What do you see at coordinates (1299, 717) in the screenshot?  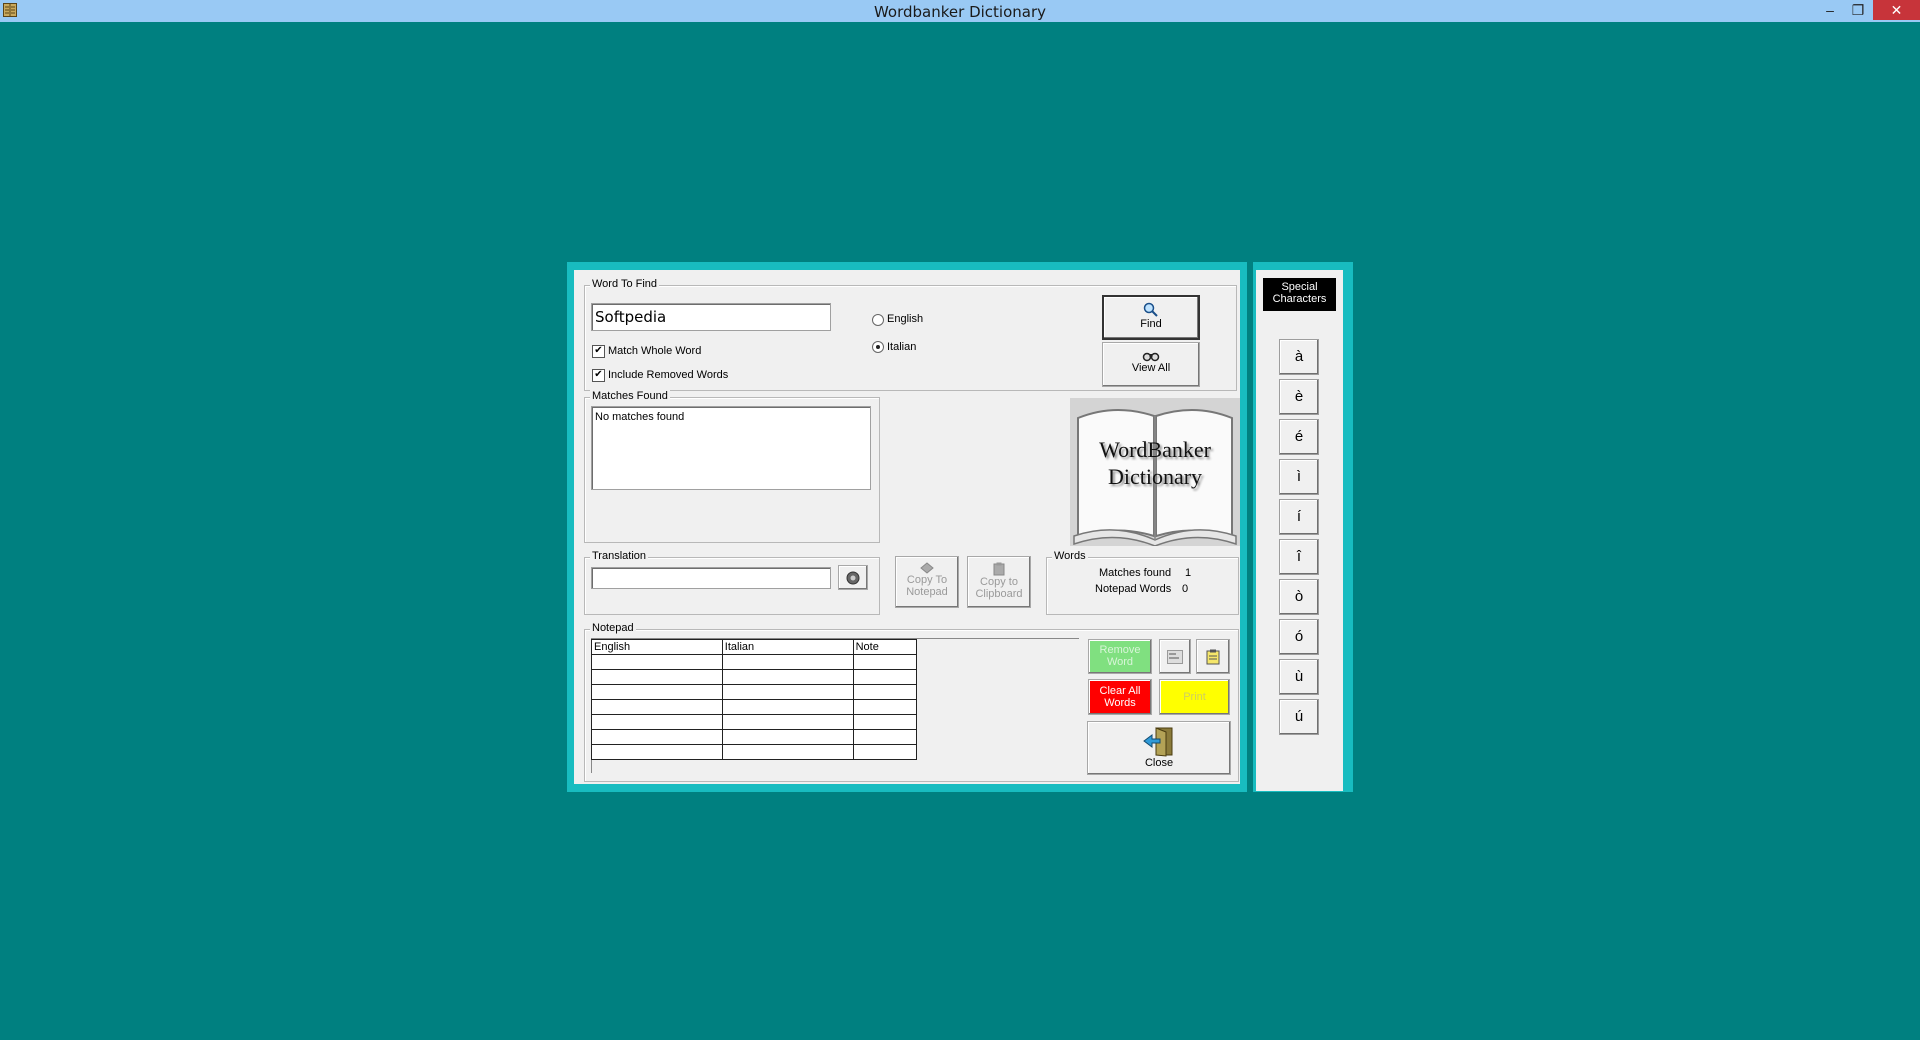 I see `special-char-button: ú` at bounding box center [1299, 717].